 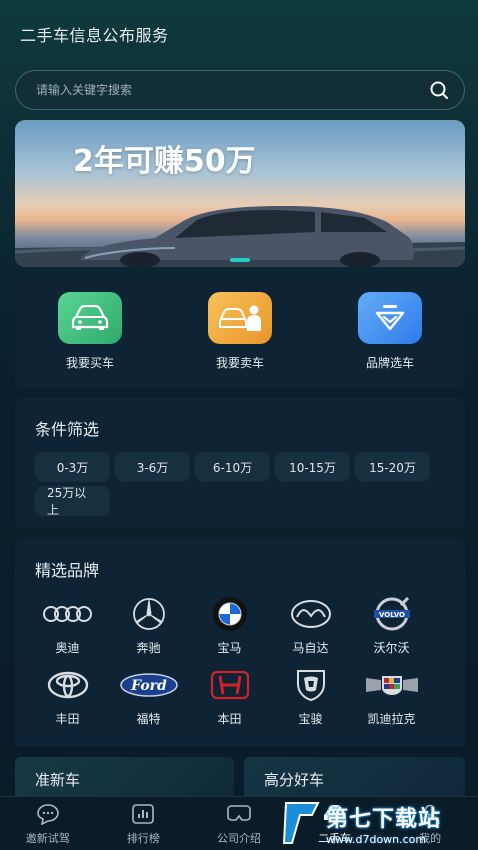 I want to click on brand-name-baojun: 宝骏, so click(x=310, y=719).